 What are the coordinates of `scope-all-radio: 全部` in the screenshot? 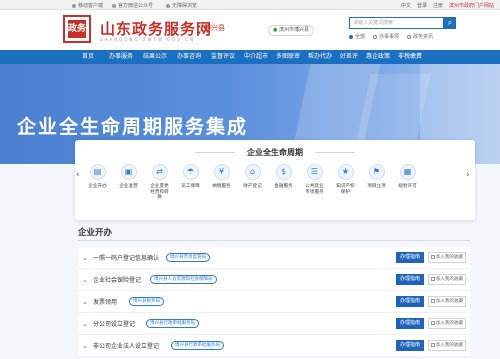 It's located at (357, 36).